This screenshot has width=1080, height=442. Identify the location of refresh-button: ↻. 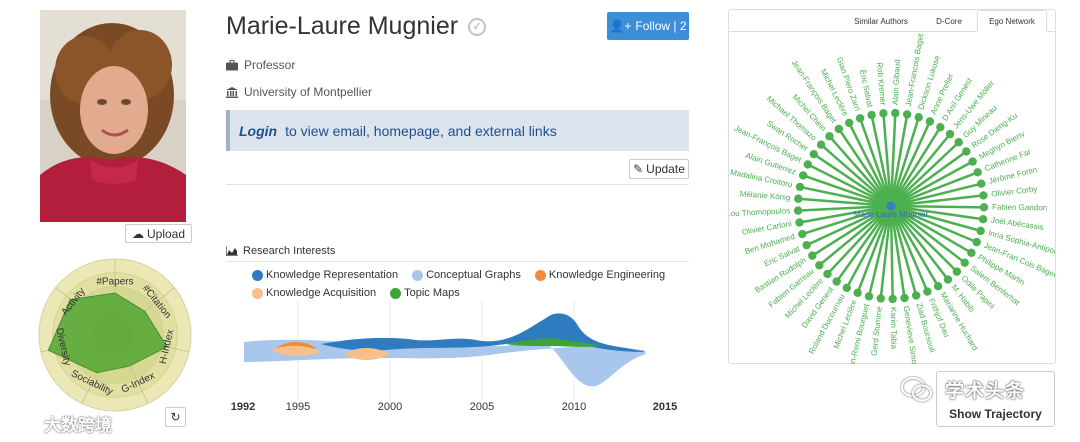
(175, 417).